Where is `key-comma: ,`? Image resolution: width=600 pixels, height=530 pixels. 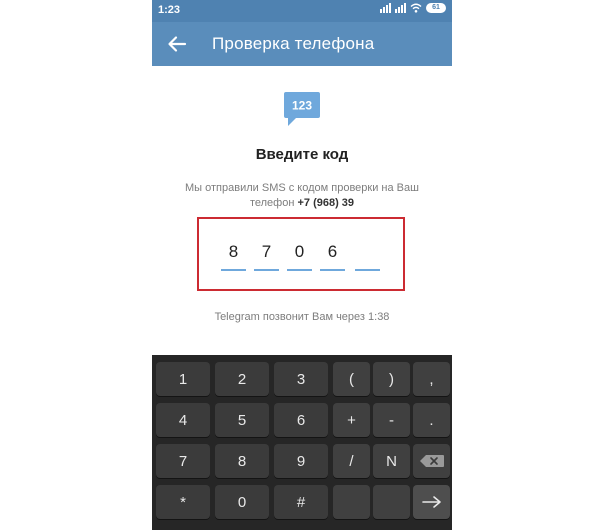
key-comma: , is located at coordinates (431, 379).